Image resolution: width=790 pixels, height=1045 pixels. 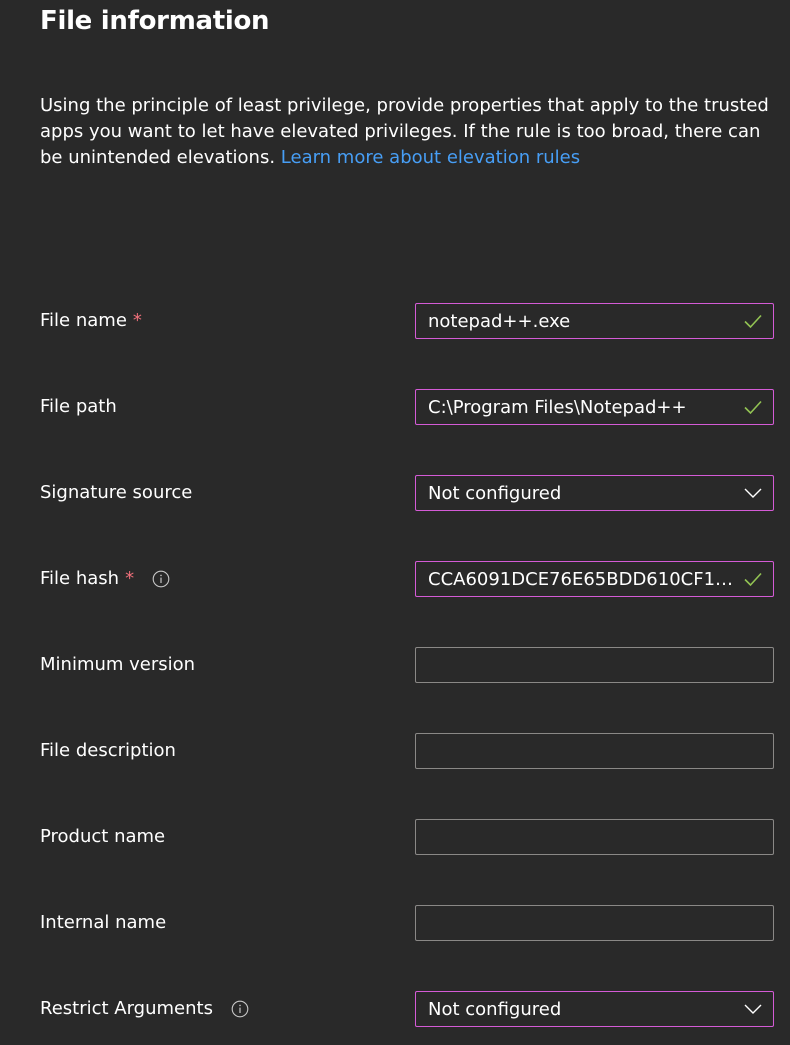 What do you see at coordinates (155, 21) in the screenshot?
I see `section-title: File information` at bounding box center [155, 21].